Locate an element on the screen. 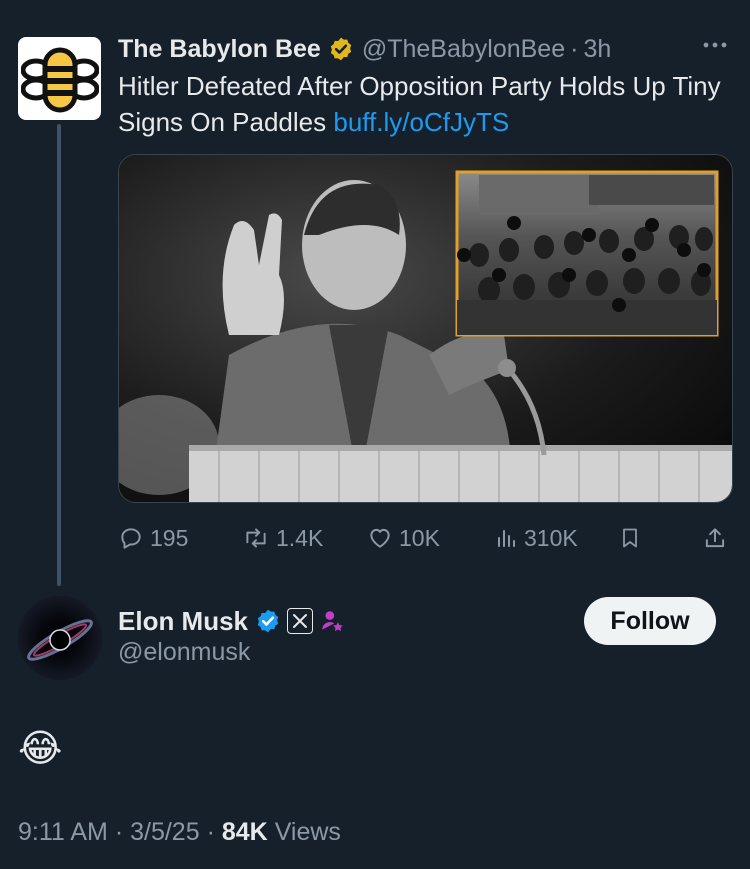 The width and height of the screenshot is (750, 869). elon-musk-avatar is located at coordinates (60, 638).